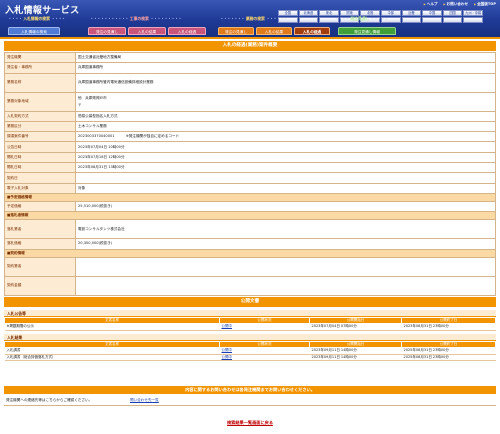 The height and width of the screenshot is (434, 500). What do you see at coordinates (285, 168) in the screenshot?
I see `info-value: 2023年08月31日 13時00分` at bounding box center [285, 168].